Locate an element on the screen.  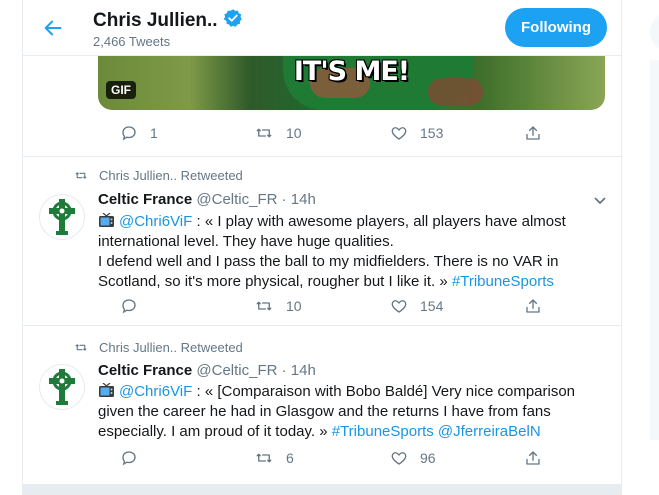
reply-count: 1 is located at coordinates (154, 133).